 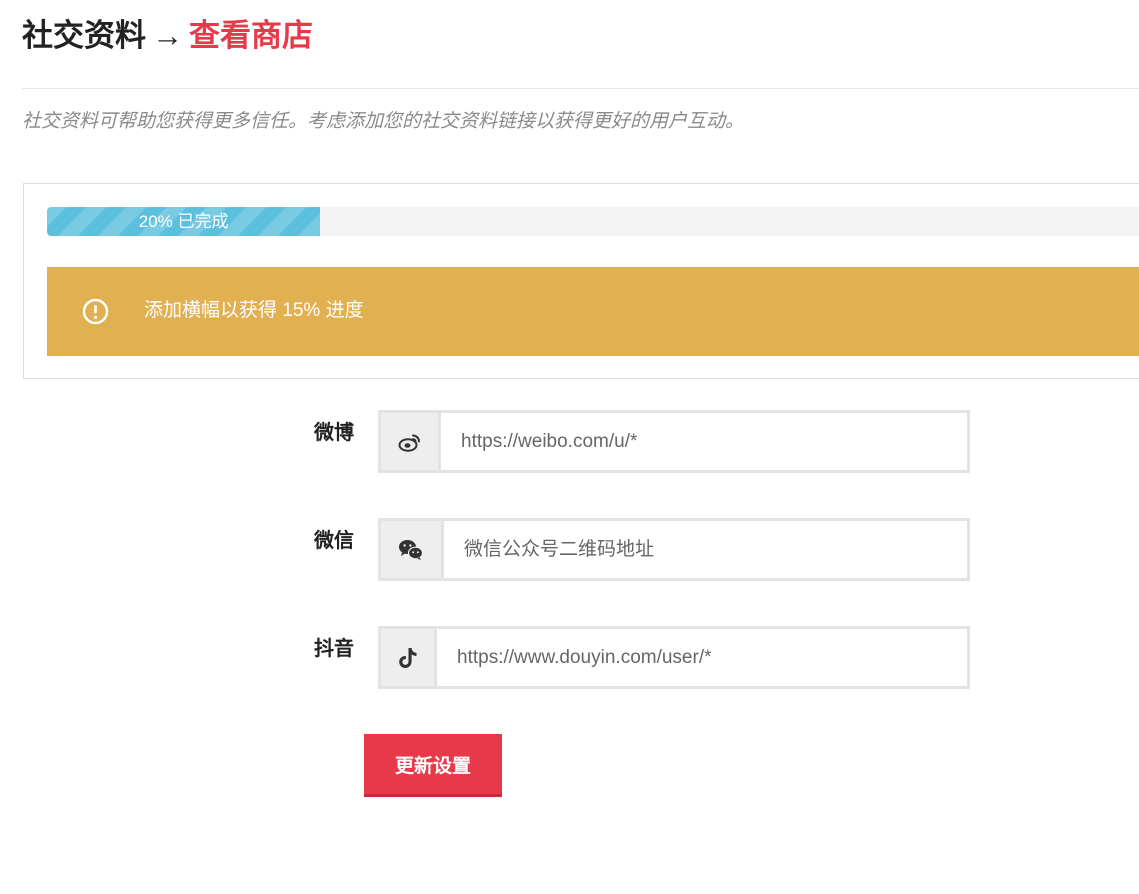 I want to click on info-circle-icon, so click(x=95, y=311).